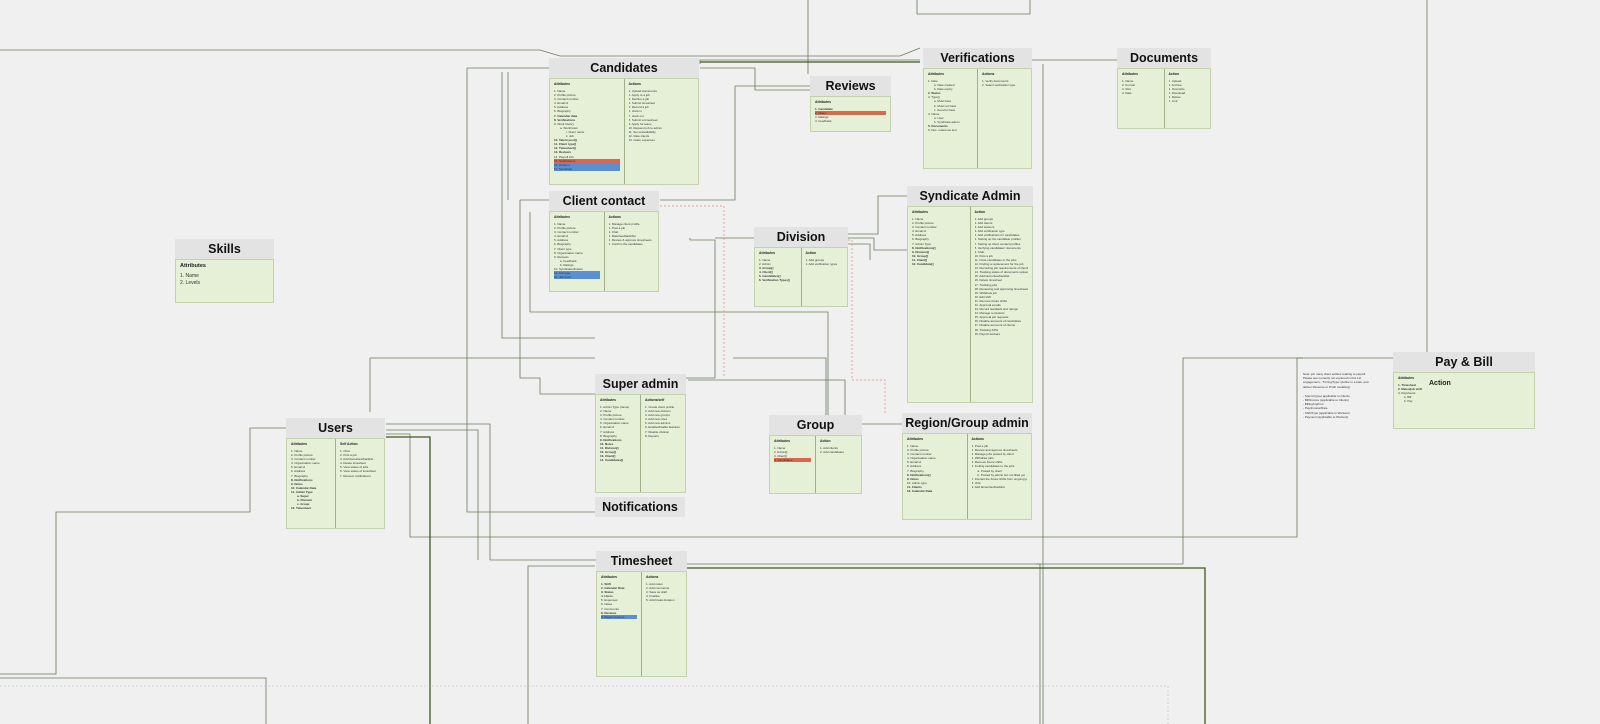 This screenshot has width=1600, height=724. What do you see at coordinates (967, 423) in the screenshot?
I see `entity-title: Region/Group admin` at bounding box center [967, 423].